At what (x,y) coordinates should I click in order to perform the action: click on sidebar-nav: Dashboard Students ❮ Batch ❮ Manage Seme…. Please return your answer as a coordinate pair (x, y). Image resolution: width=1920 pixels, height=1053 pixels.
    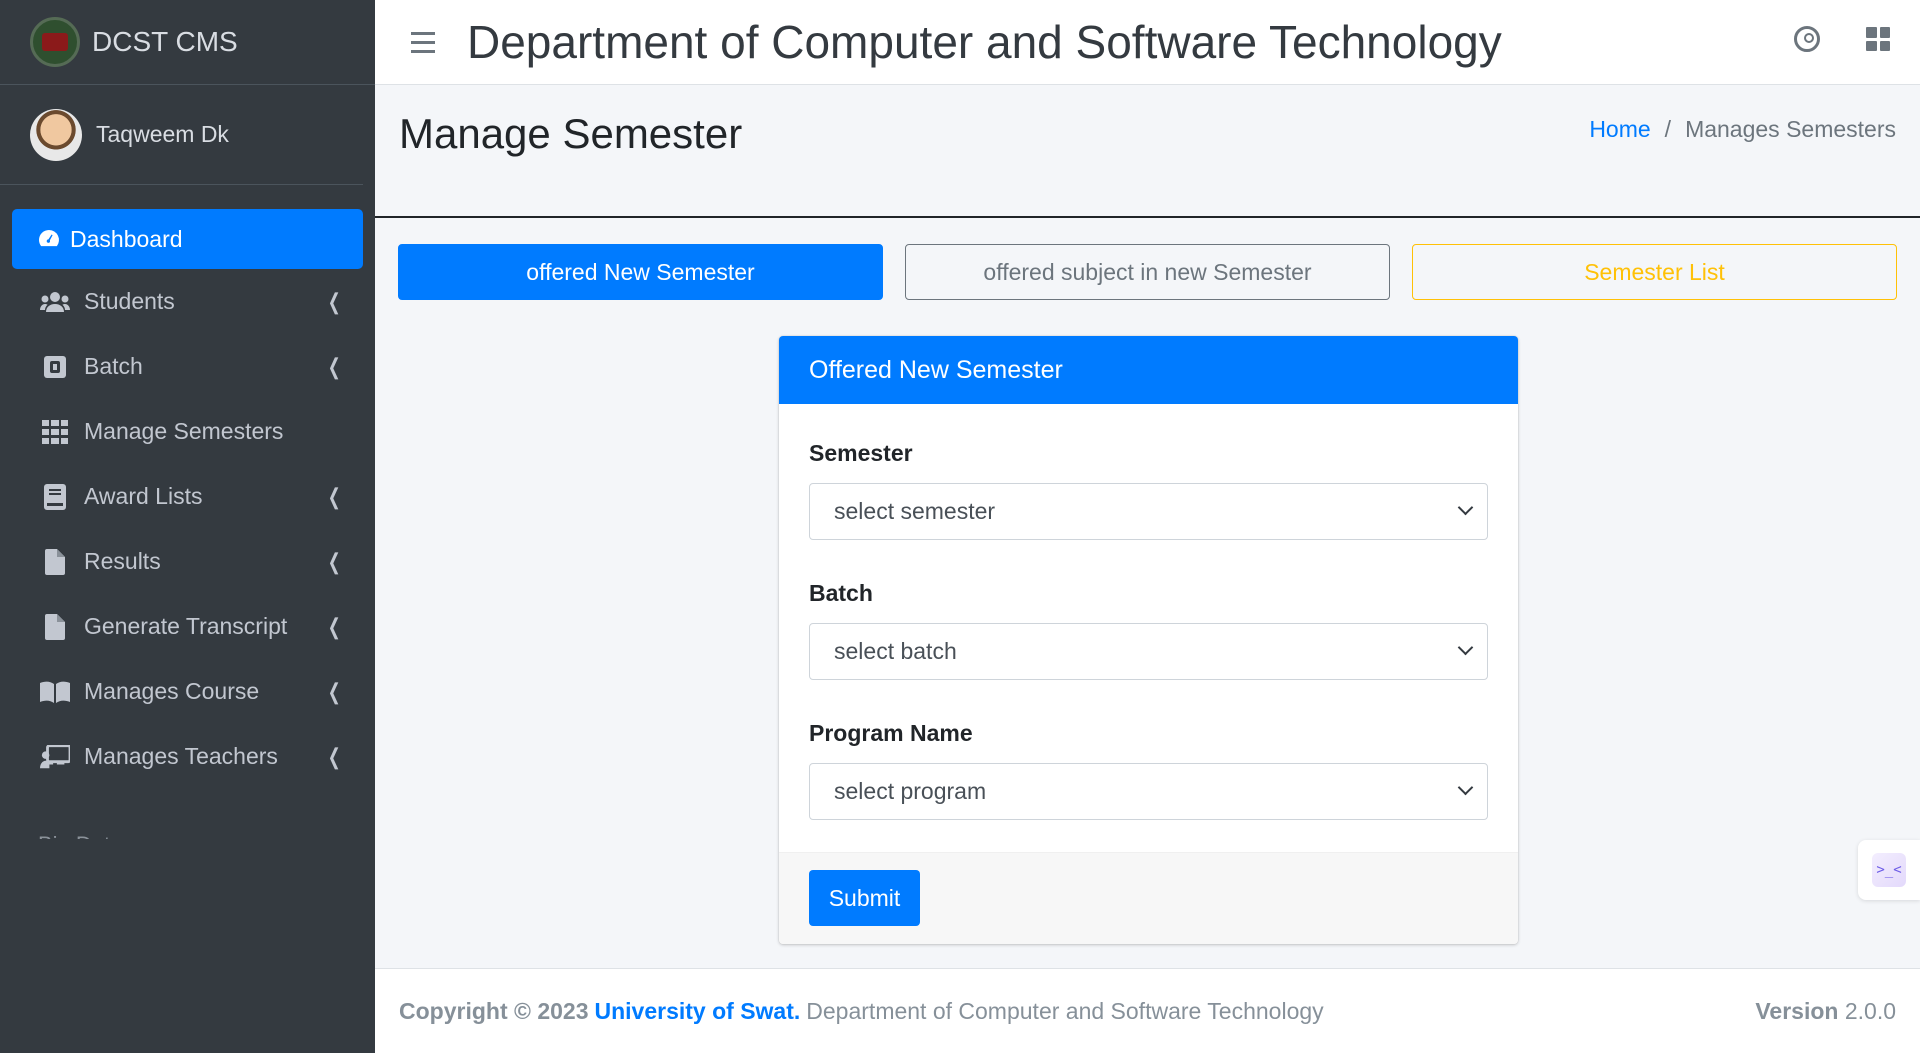
    Looking at the image, I should click on (187, 487).